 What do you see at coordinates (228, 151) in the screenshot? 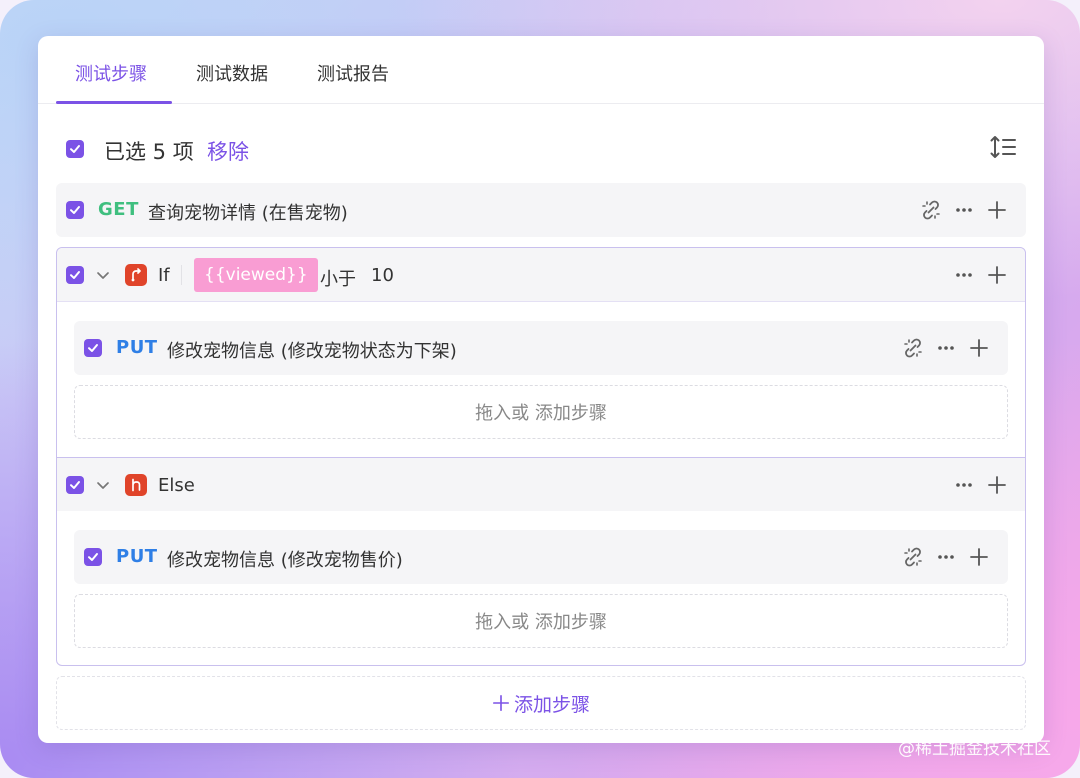
I see `remove-selected-button: 移除` at bounding box center [228, 151].